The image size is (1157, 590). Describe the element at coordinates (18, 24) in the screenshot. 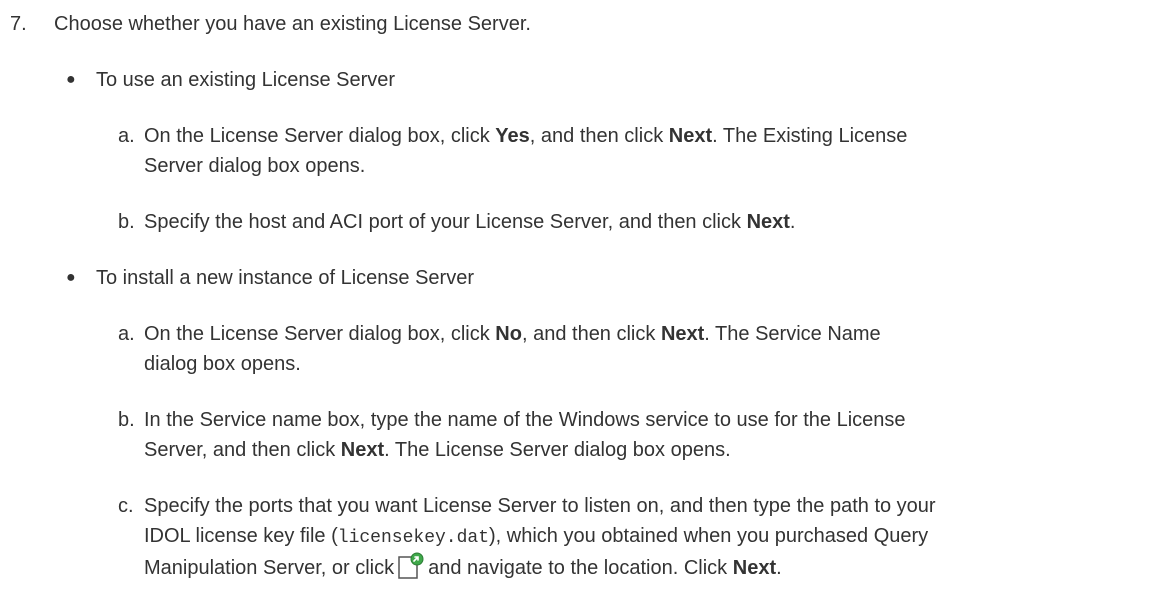

I see `step-number: 7.` at that location.